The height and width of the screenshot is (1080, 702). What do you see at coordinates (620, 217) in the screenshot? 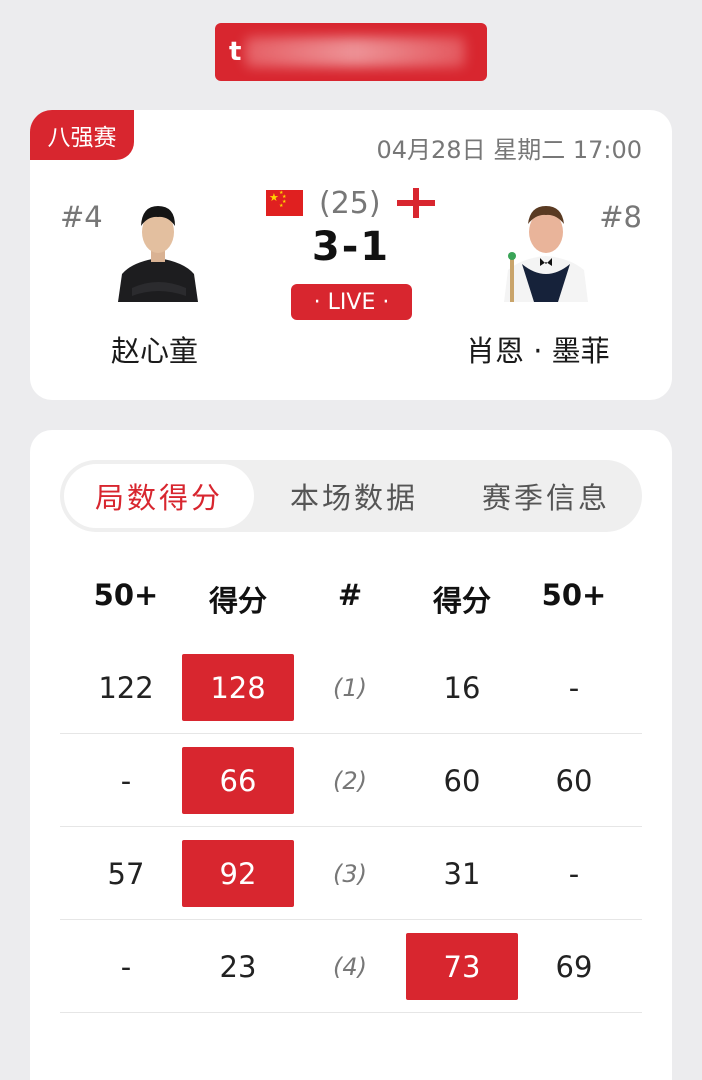
I see `right-player-seed: #8` at bounding box center [620, 217].